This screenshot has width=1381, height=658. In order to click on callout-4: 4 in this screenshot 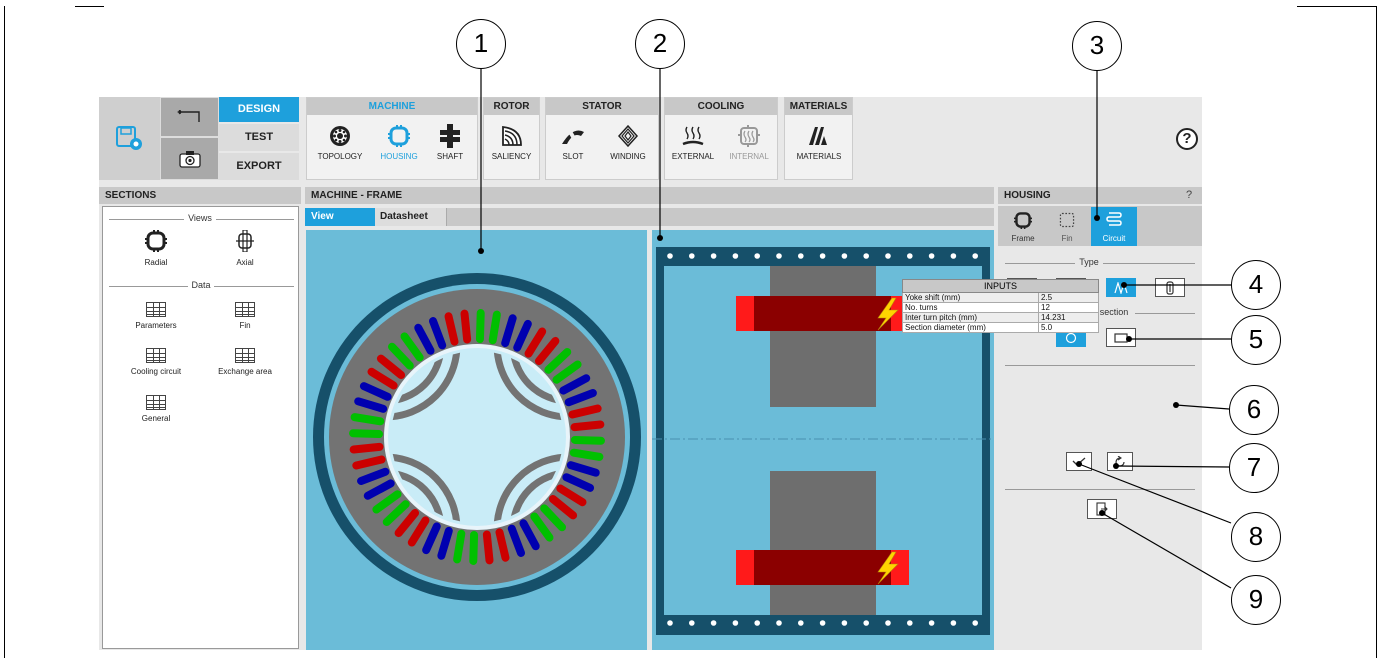, I will do `click(1256, 285)`.